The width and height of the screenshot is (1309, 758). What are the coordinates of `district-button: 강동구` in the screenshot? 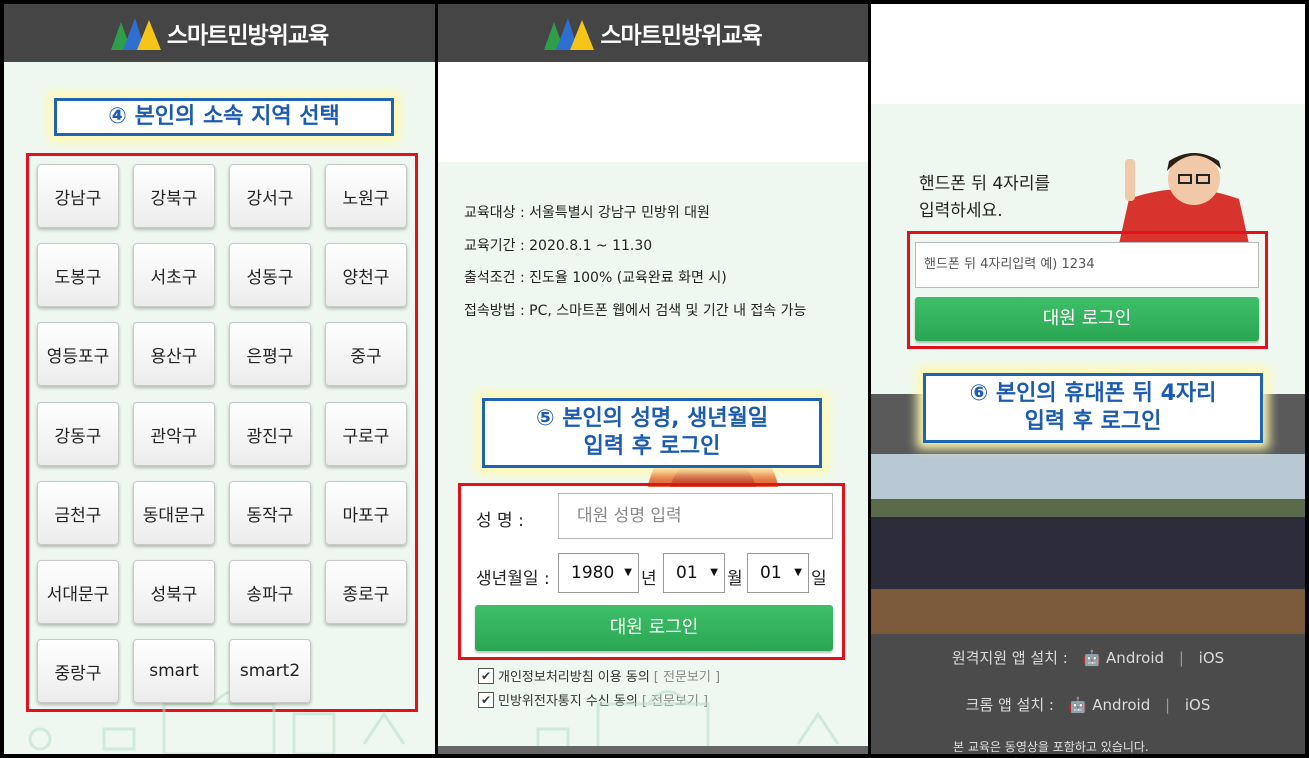 It's located at (78, 434).